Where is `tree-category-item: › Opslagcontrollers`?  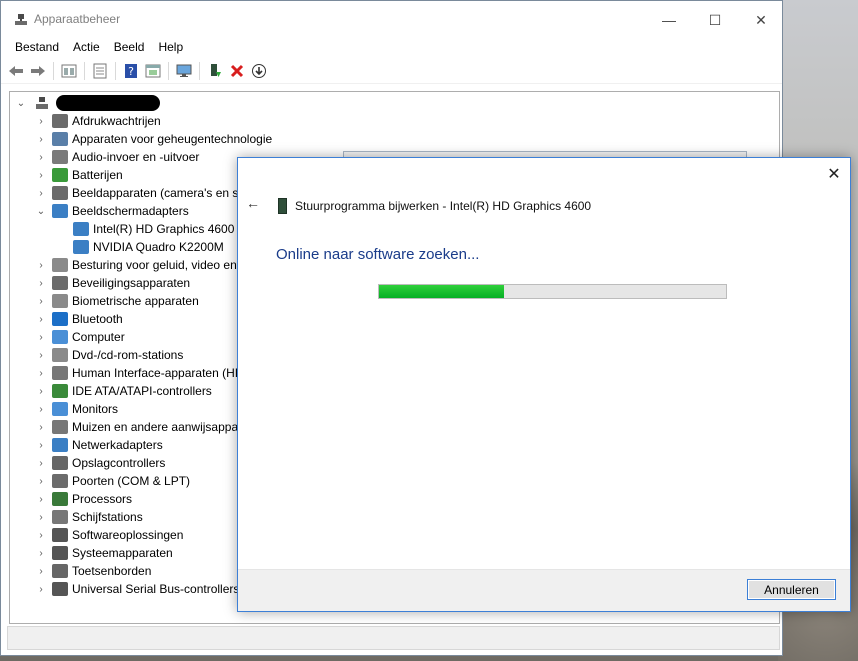
tree-category-item: › Opslagcontrollers is located at coordinates (100, 463).